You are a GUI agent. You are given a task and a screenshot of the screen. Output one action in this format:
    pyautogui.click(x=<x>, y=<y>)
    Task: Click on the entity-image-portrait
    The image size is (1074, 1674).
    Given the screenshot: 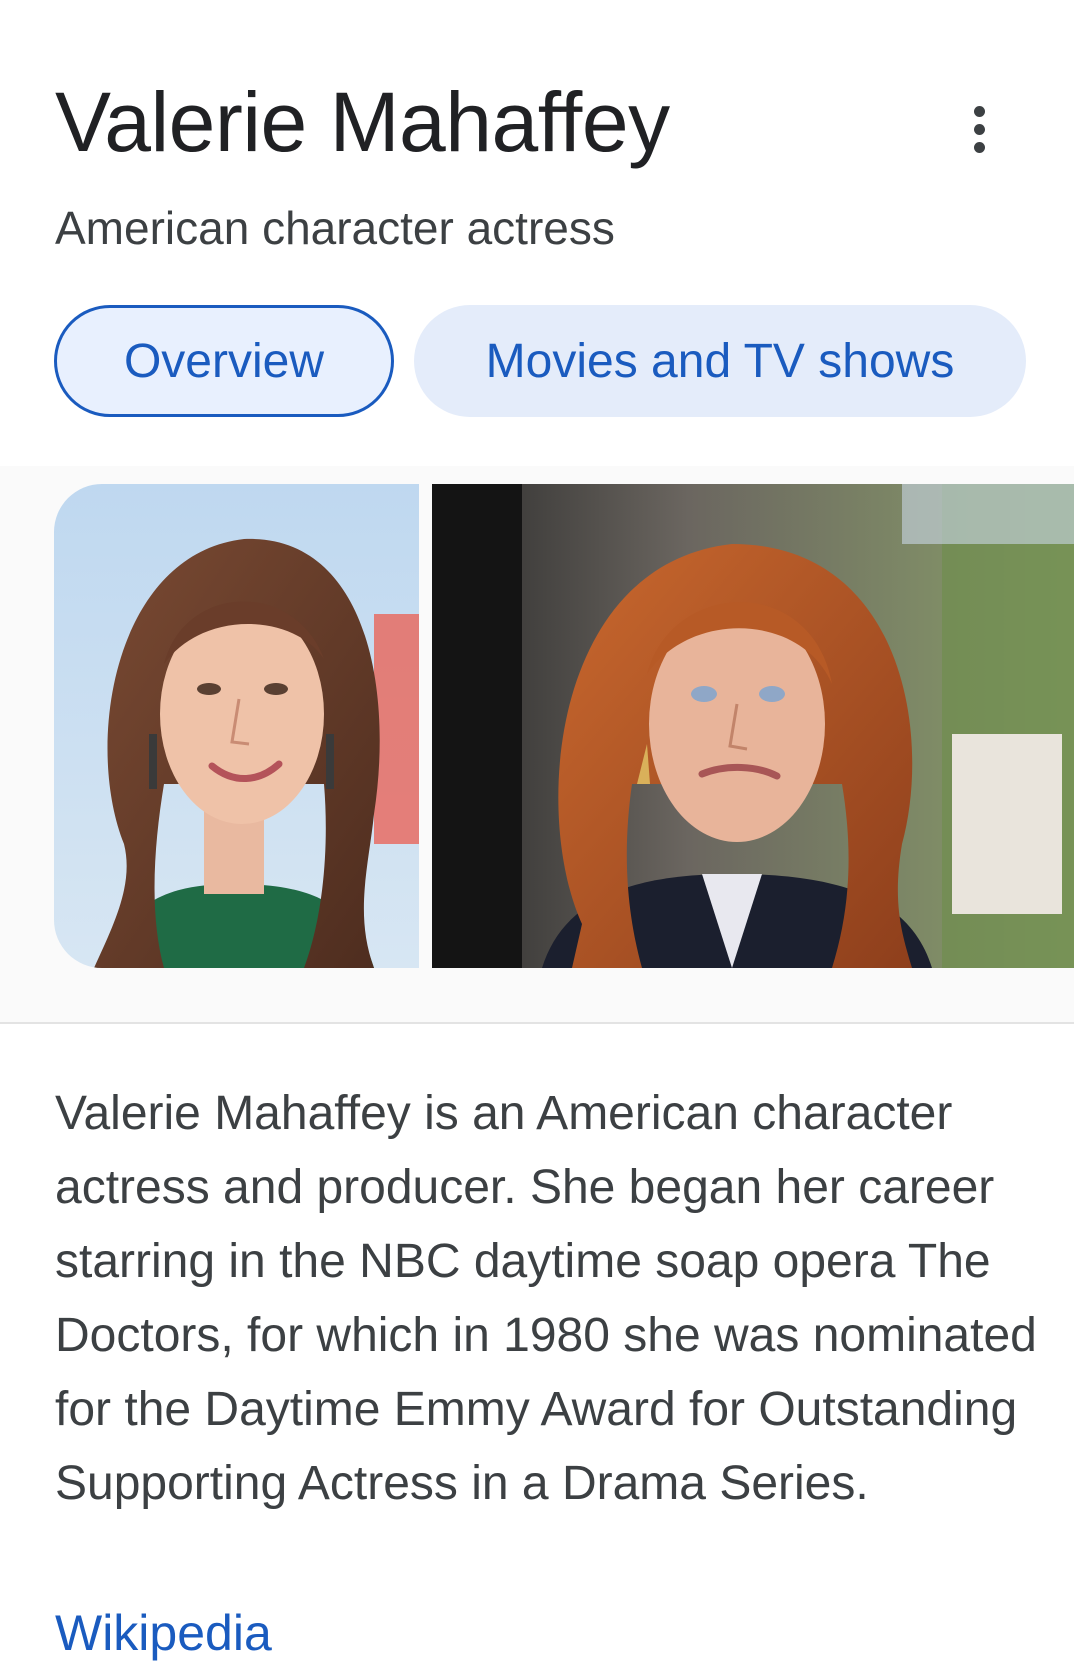 What is the action you would take?
    pyautogui.click(x=236, y=726)
    